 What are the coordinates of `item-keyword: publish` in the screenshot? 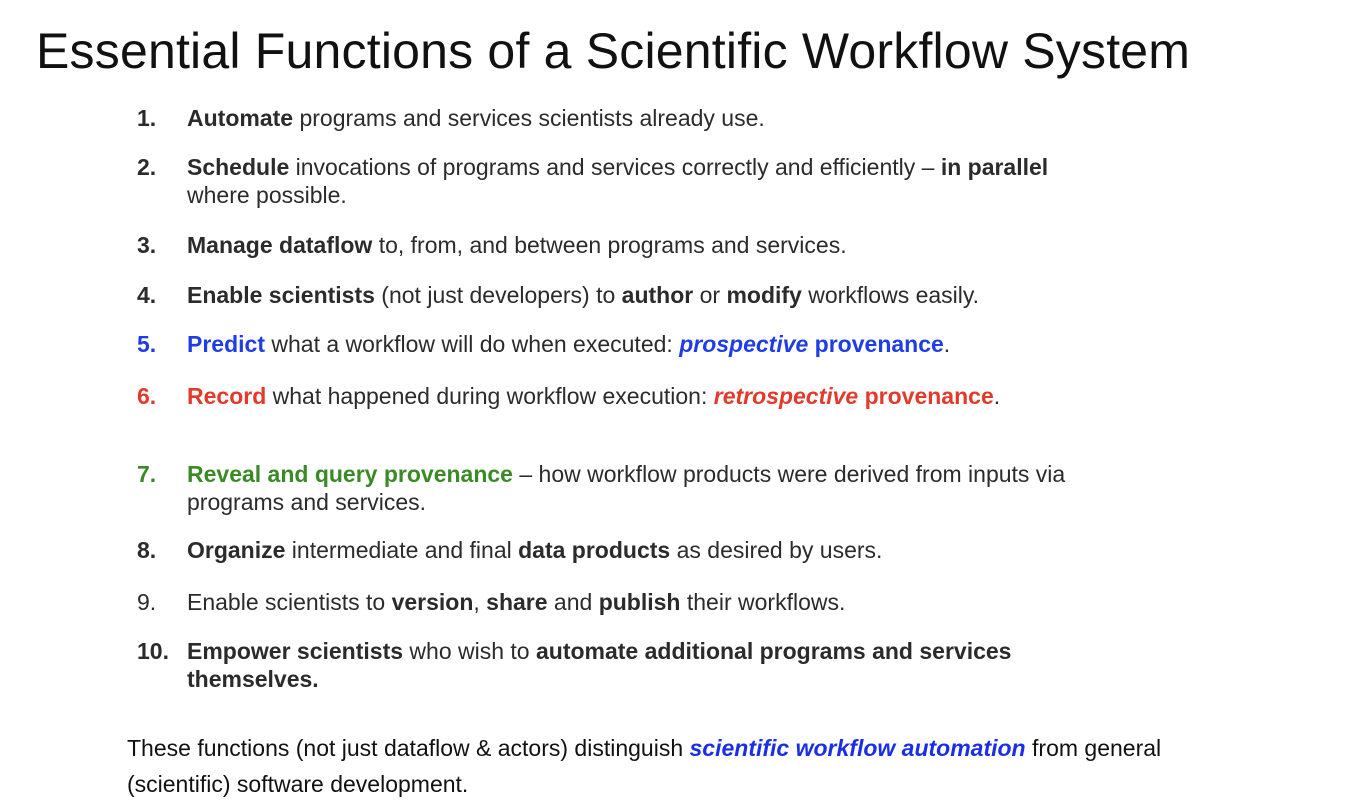 It's located at (639, 602).